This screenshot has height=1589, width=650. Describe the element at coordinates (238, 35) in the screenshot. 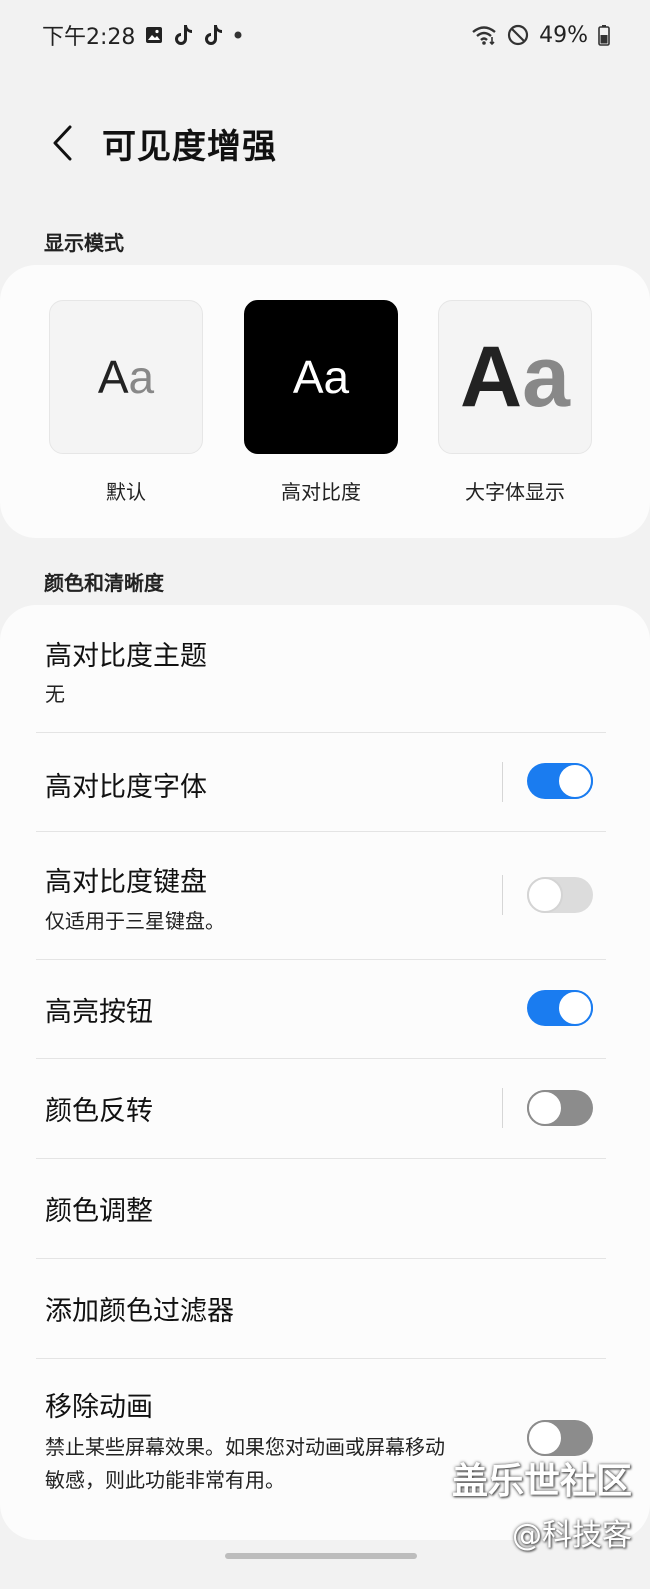

I see `dot-icon` at that location.